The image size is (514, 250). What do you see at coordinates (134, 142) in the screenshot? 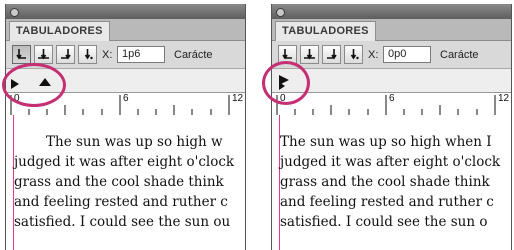
I see `text-line: The sun was up so high w` at bounding box center [134, 142].